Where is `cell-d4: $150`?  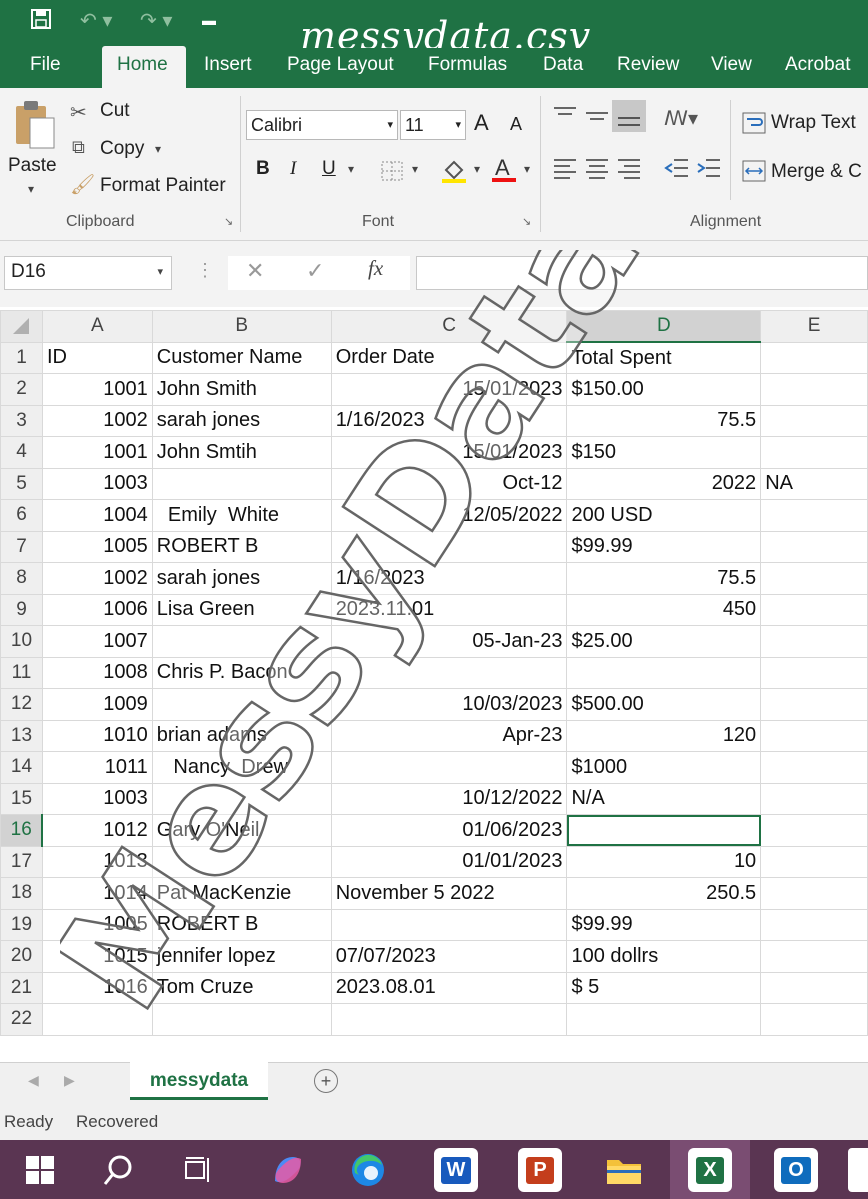
cell-d4: $150 is located at coordinates (664, 452).